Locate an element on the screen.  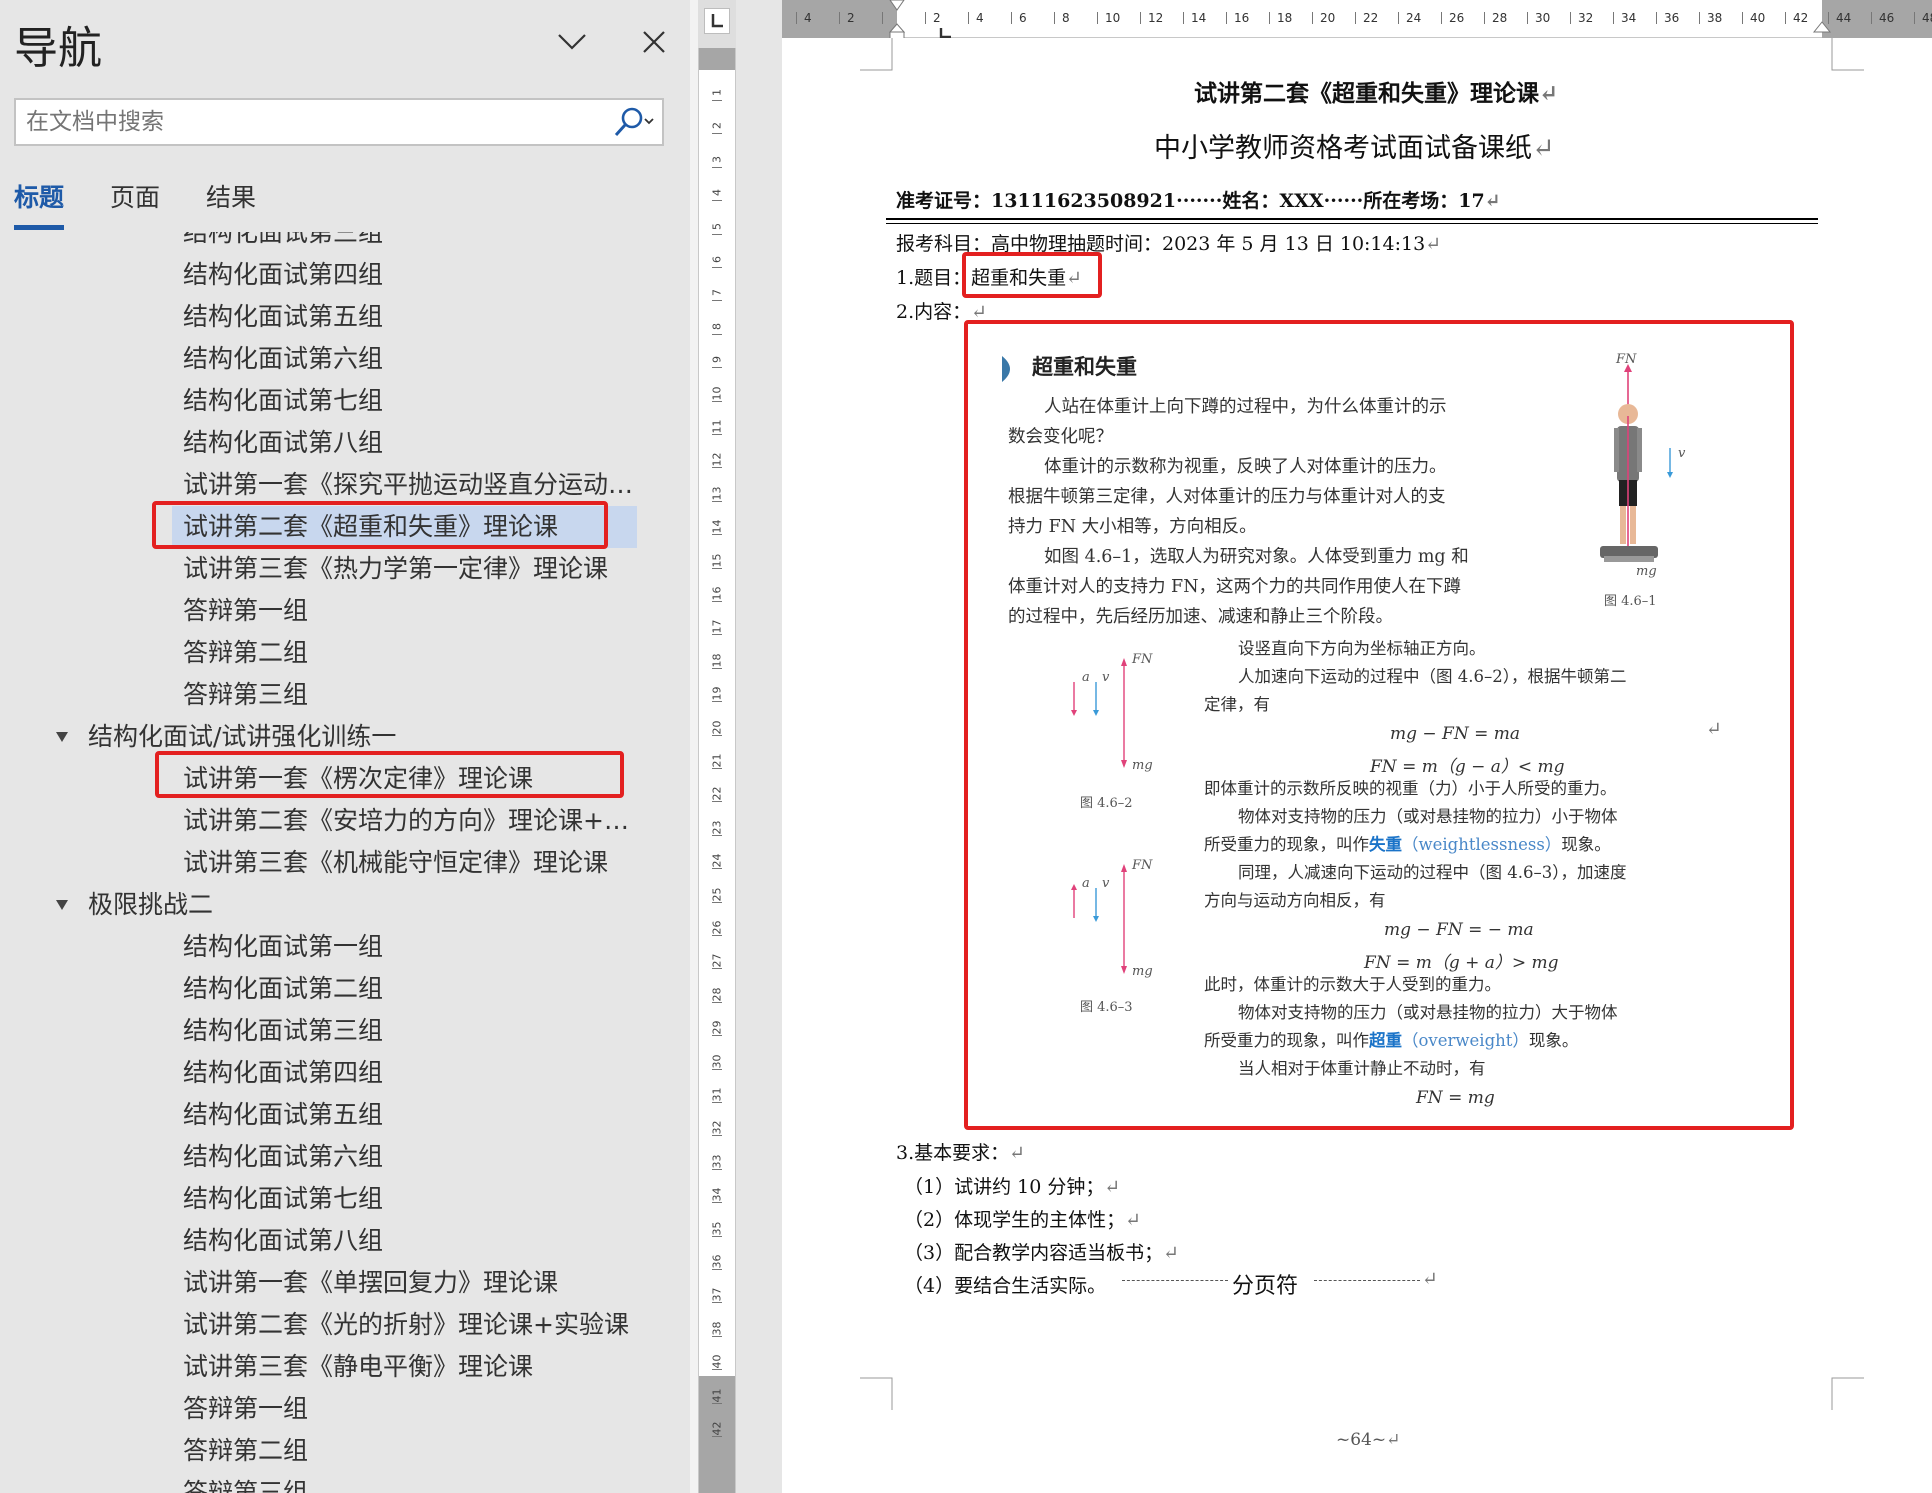
indent-marker-icon is located at coordinates (897, 21).